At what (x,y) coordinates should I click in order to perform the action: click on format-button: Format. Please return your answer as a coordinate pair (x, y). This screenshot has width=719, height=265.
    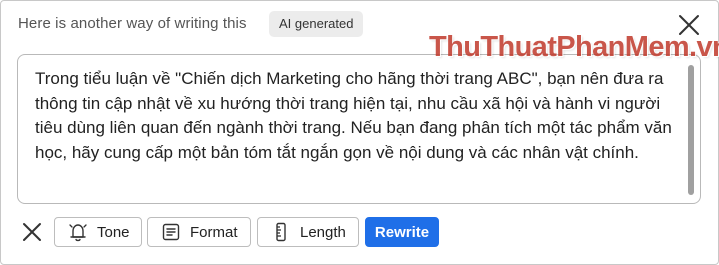
    Looking at the image, I should click on (199, 232).